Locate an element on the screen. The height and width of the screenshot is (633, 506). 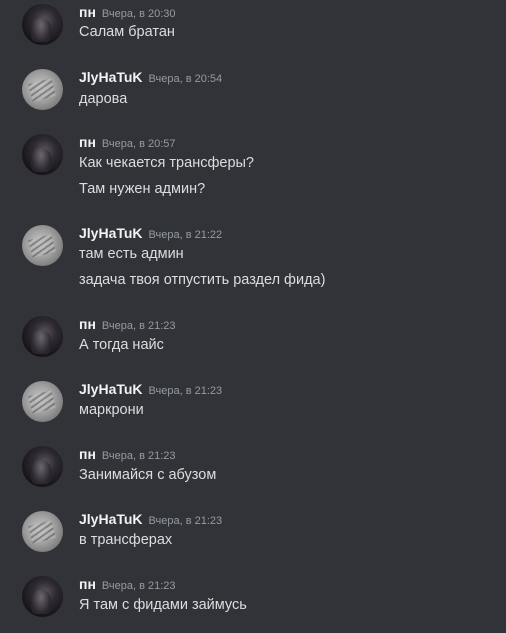
message-header: пн Вчера, в 20:57 is located at coordinates (127, 143).